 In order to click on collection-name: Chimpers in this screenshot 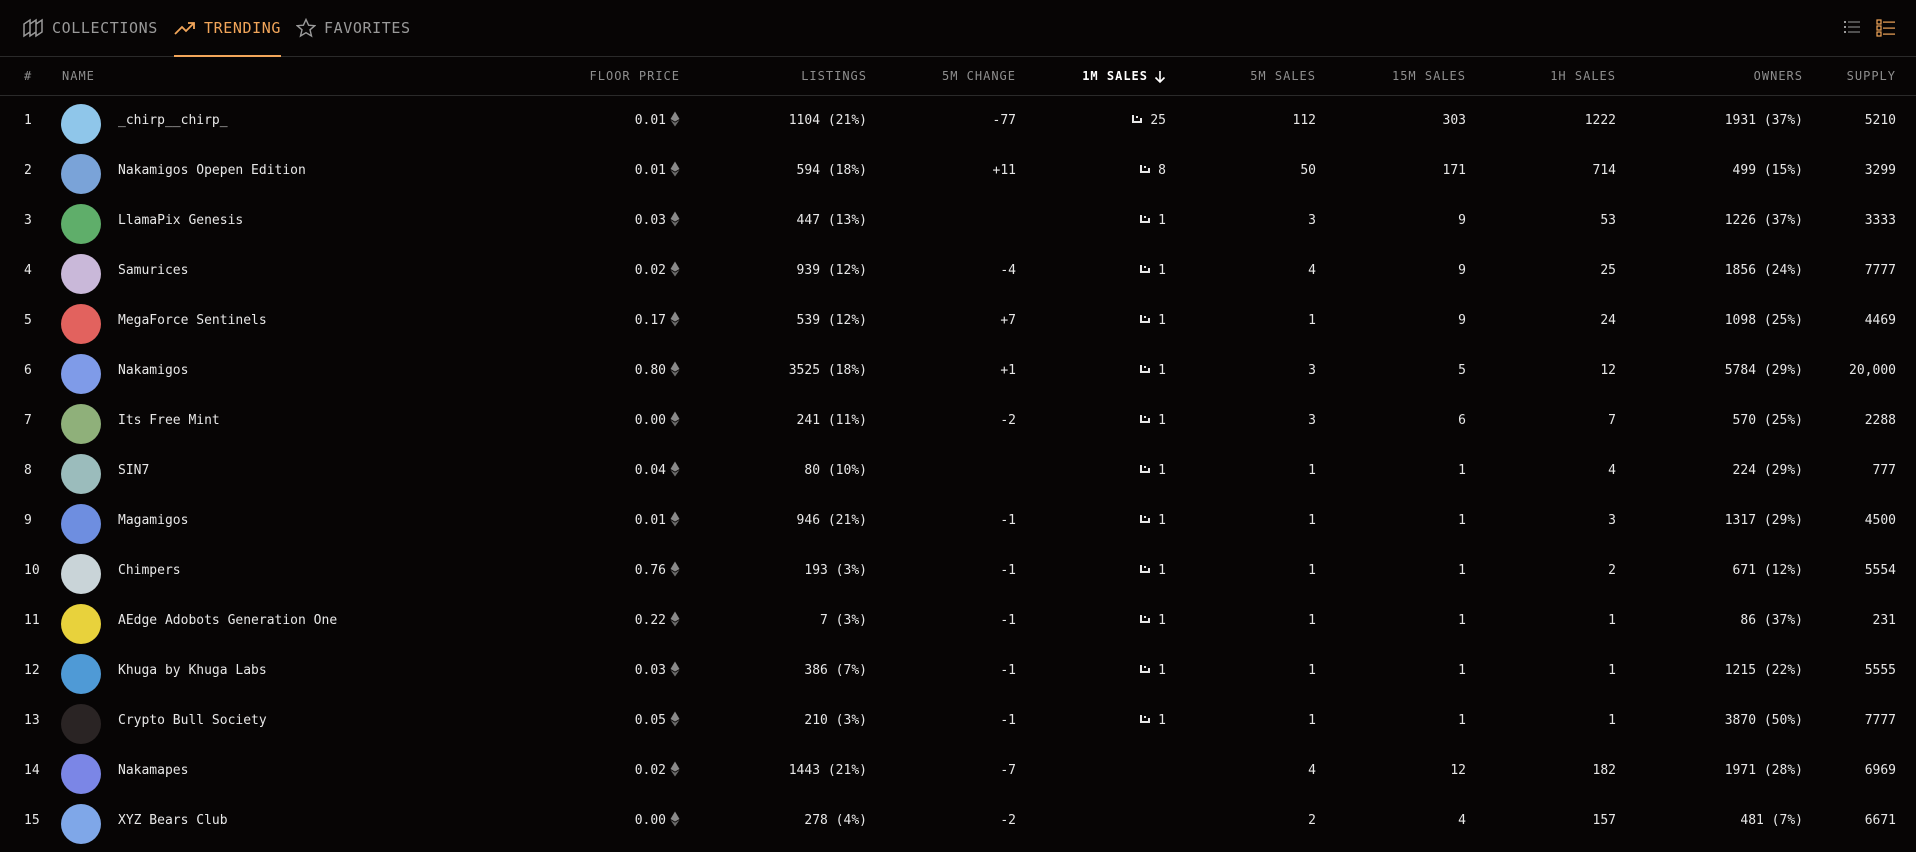, I will do `click(298, 571)`.